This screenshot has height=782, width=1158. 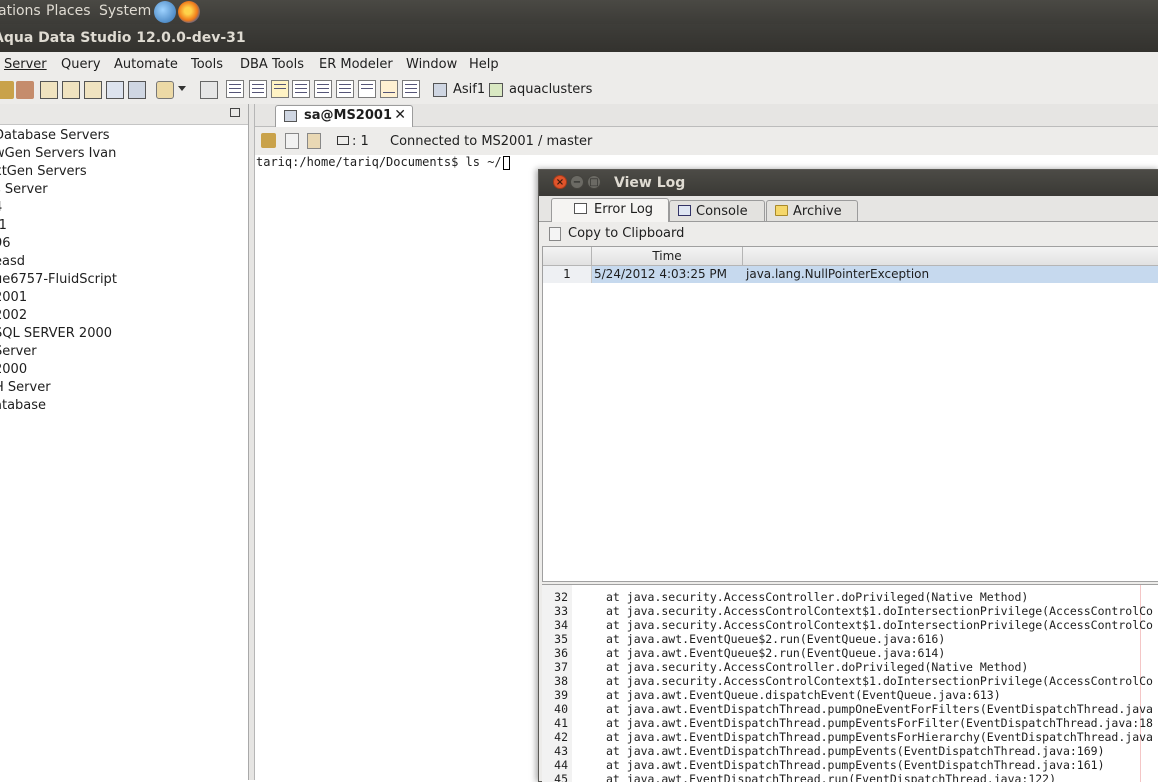 I want to click on firefox-icon, so click(x=189, y=12).